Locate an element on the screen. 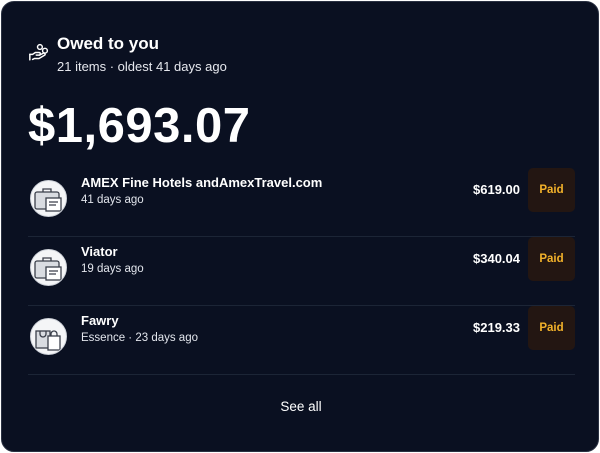  item-meta: 41 days ago is located at coordinates (112, 200).